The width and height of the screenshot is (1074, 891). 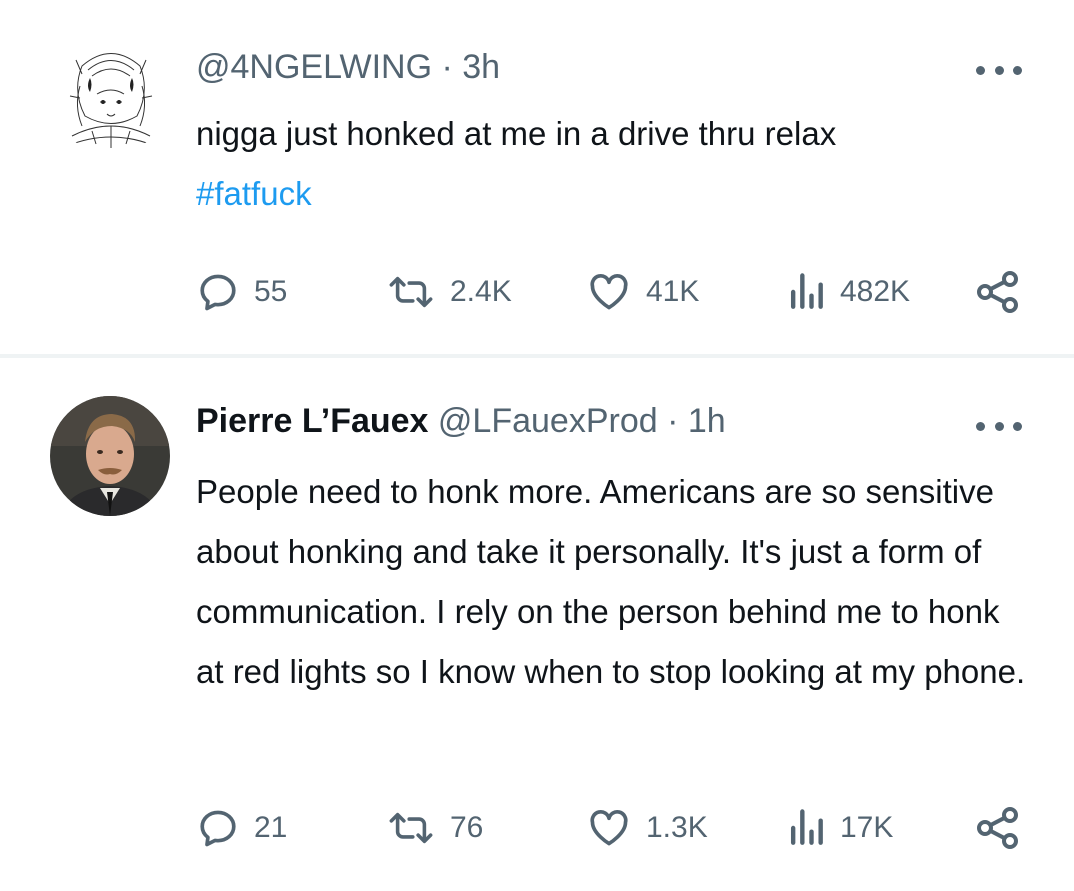 What do you see at coordinates (314, 67) in the screenshot?
I see `user-handle: @4NGELWING` at bounding box center [314, 67].